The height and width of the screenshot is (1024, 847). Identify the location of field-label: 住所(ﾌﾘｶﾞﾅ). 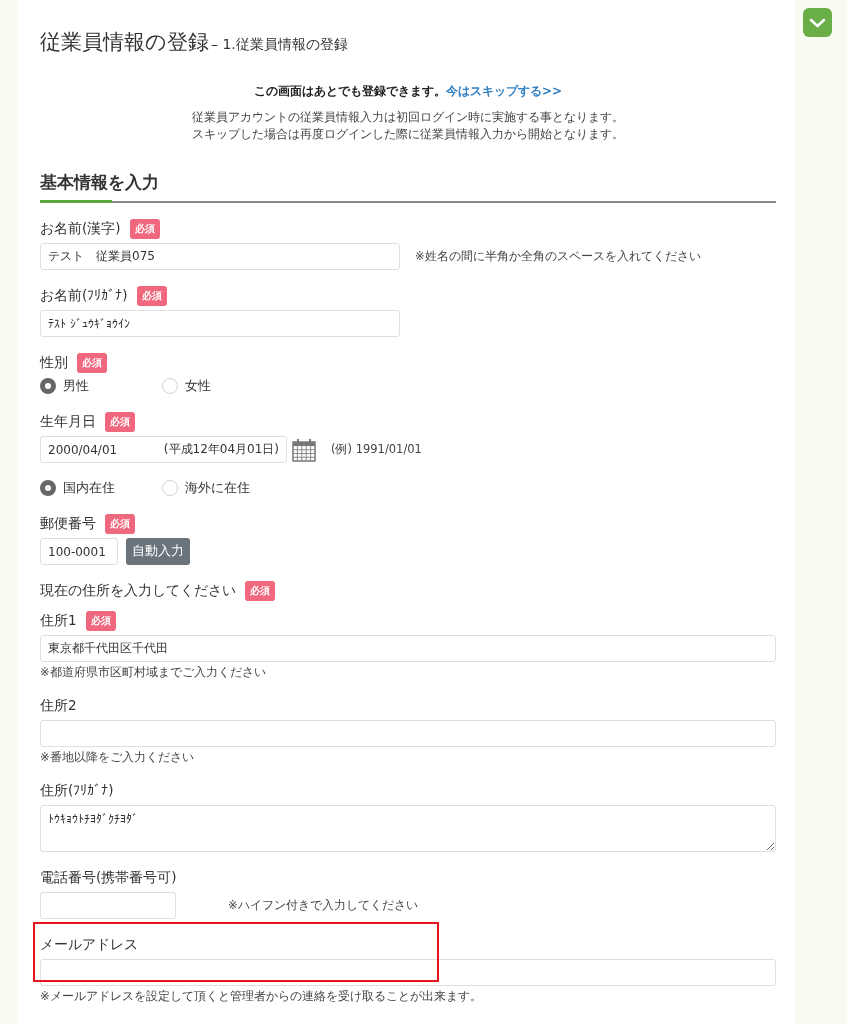
(77, 791).